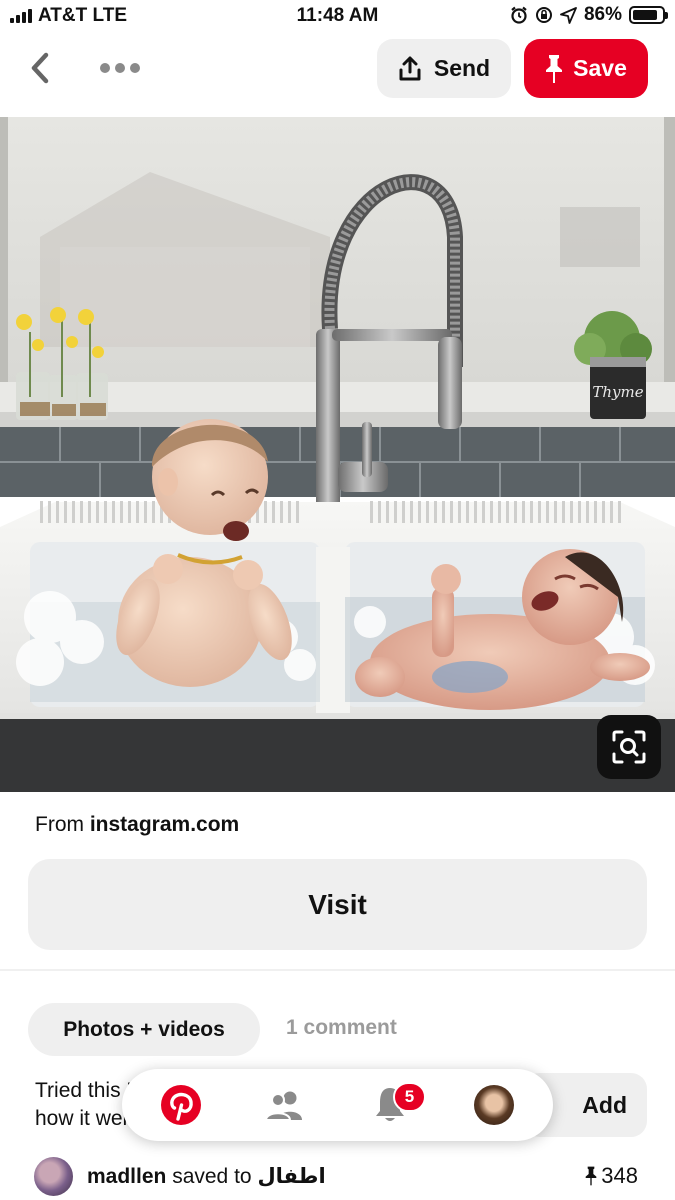  I want to click on status-bar: AT&T LTE 11:48 AM 86%, so click(337, 17).